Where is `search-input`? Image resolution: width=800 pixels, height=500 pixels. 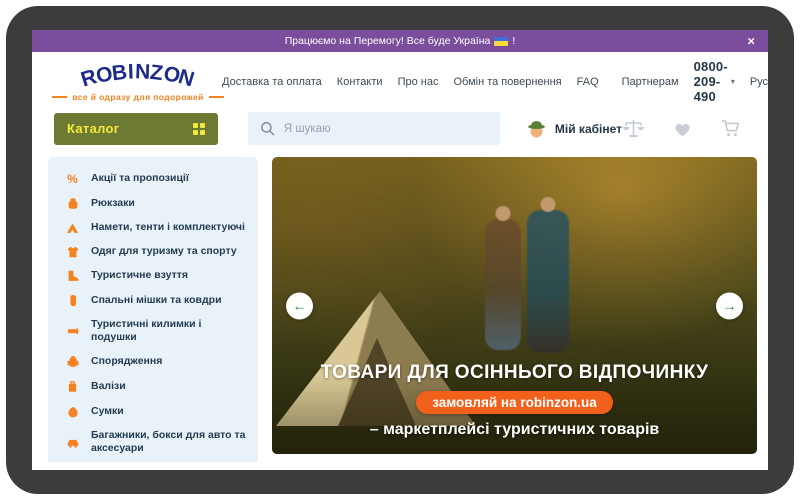 search-input is located at coordinates (385, 128).